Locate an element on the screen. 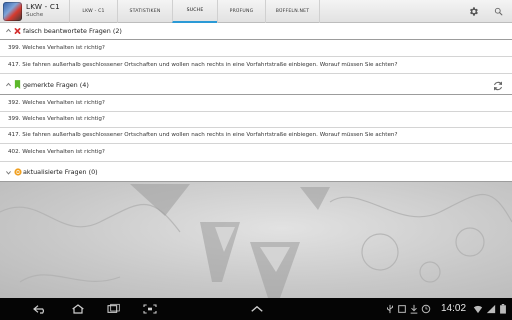  usb-icon is located at coordinates (390, 309).